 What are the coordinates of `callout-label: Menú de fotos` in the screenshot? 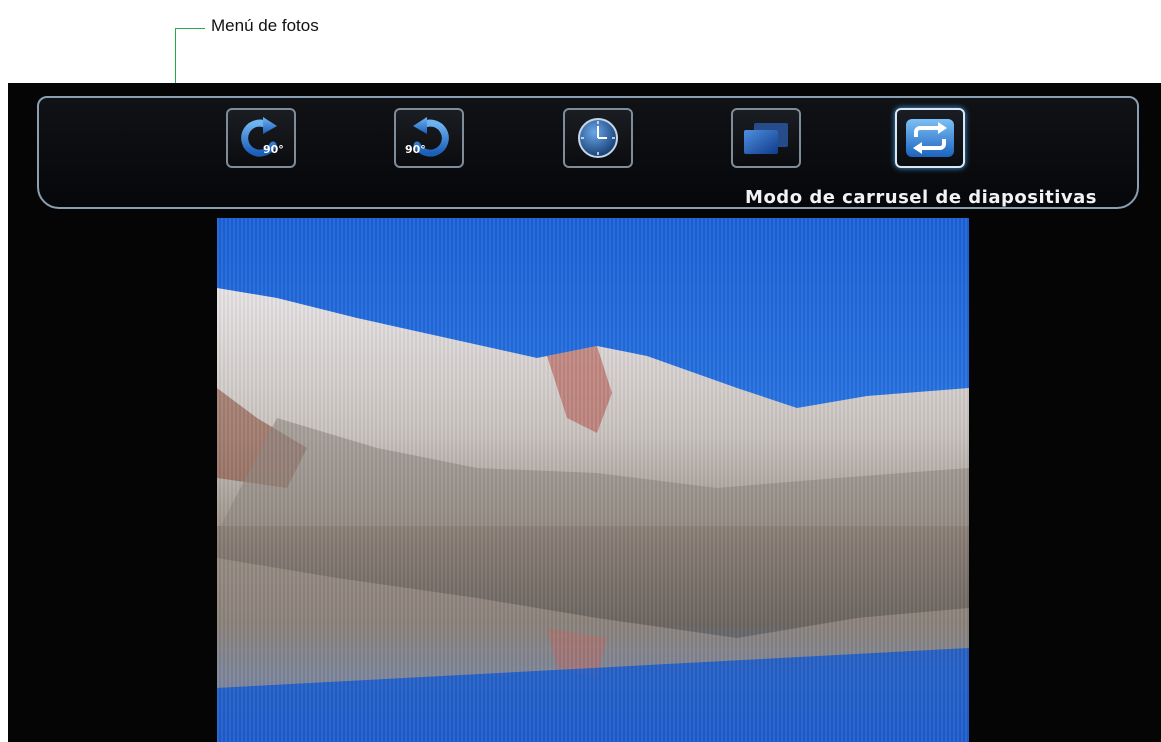 It's located at (265, 25).